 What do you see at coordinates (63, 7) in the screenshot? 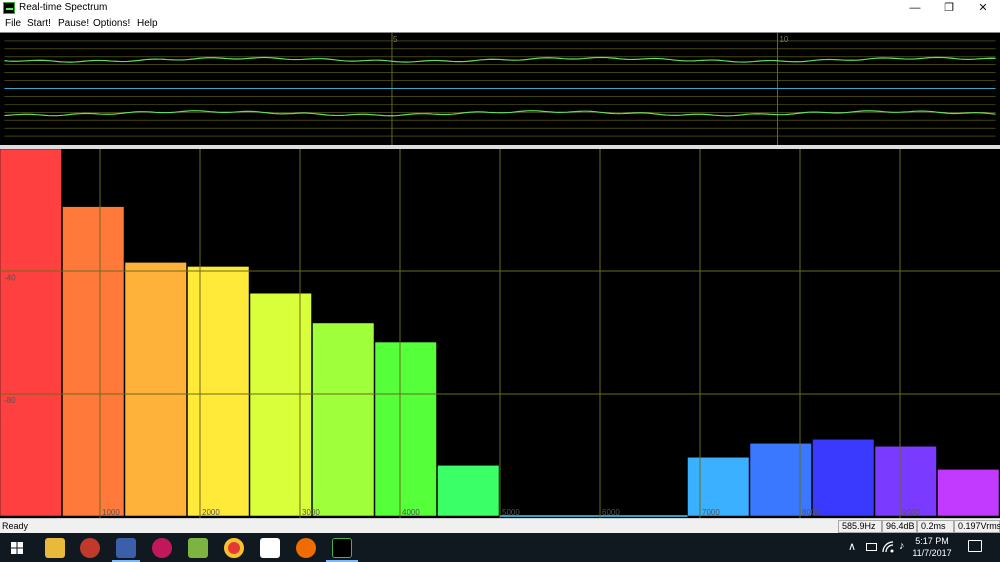
I see `window-title: Real-time Spectrum` at bounding box center [63, 7].